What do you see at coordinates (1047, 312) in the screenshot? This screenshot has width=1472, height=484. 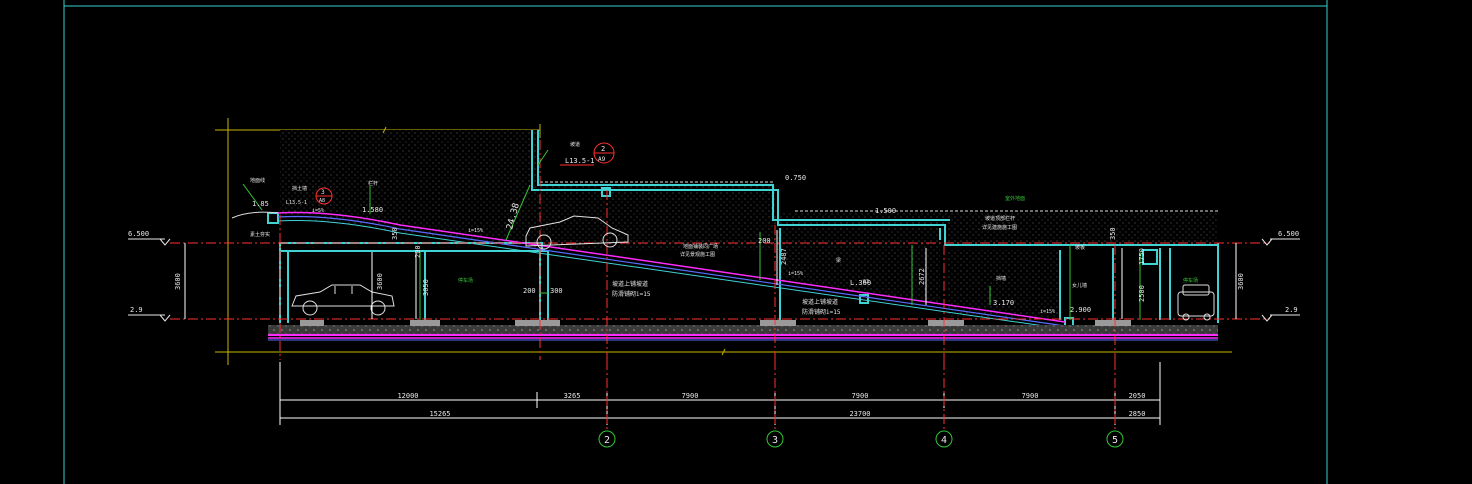 I see `slope-right: i=15%` at bounding box center [1047, 312].